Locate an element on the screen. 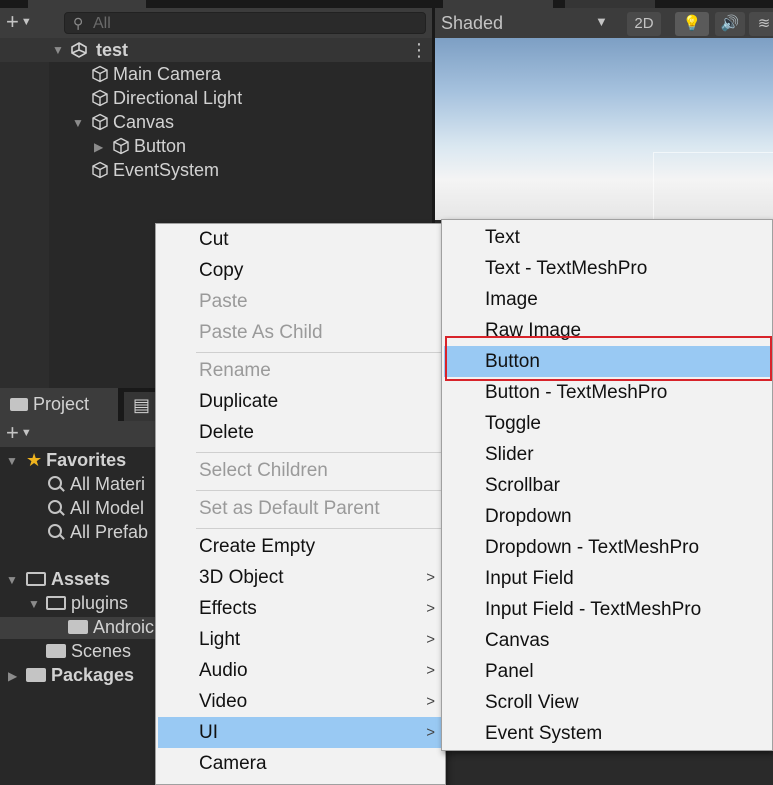  menu-item-label: Text is located at coordinates (502, 237).